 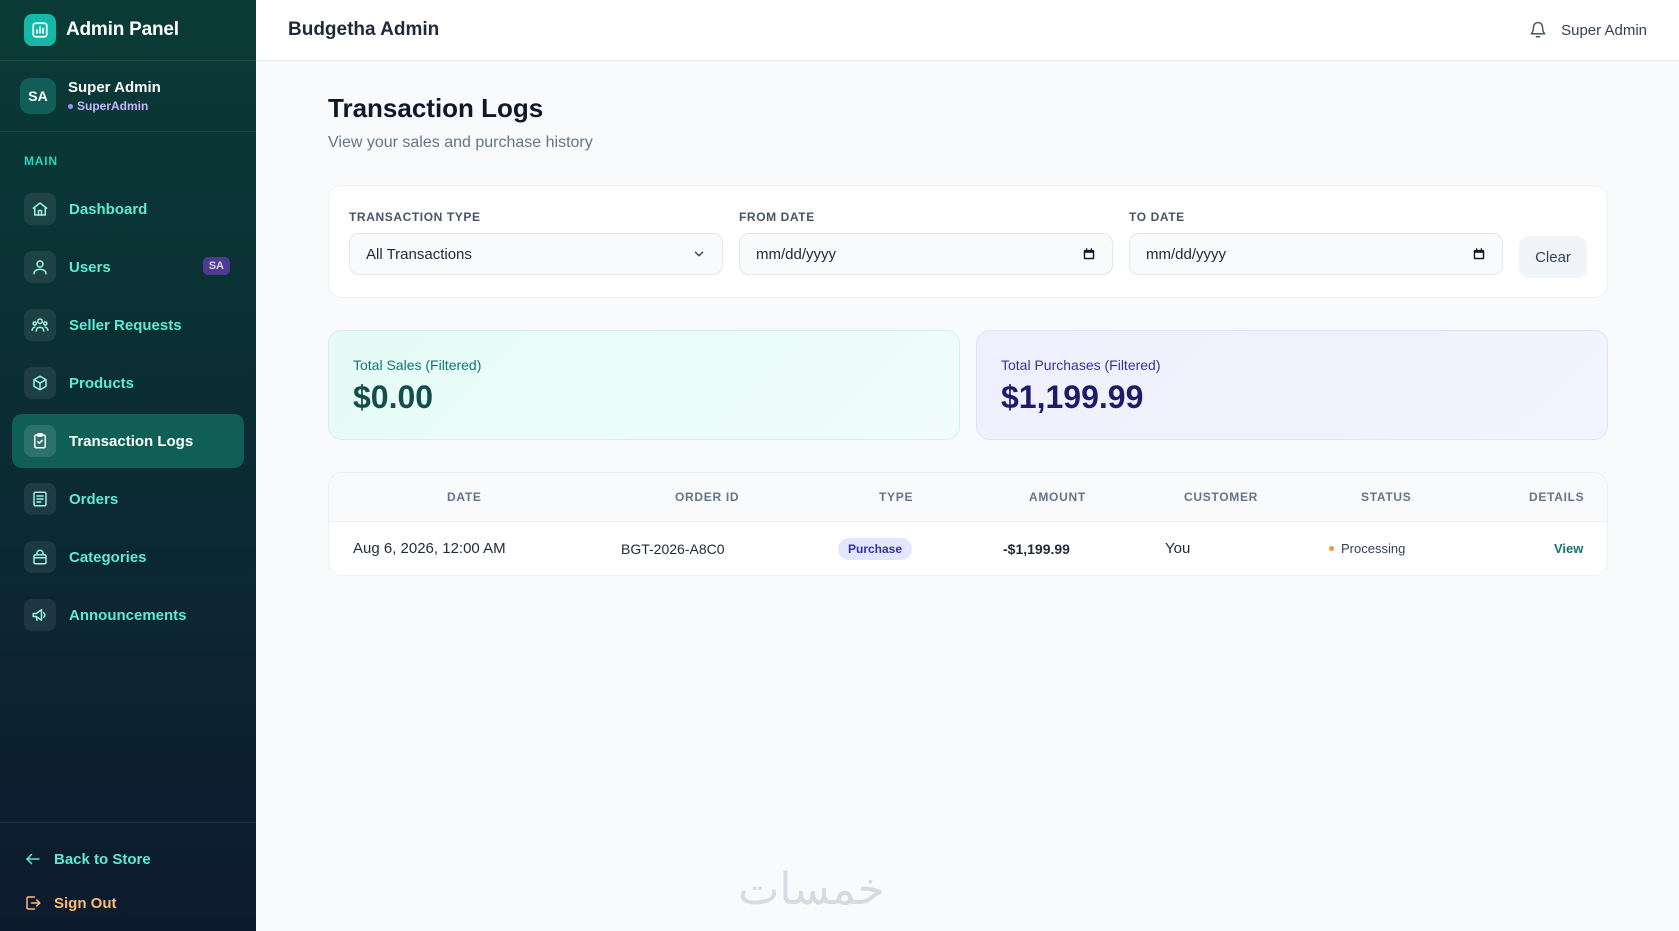 I want to click on total-purchases-value: $1,199.99, so click(x=1072, y=397).